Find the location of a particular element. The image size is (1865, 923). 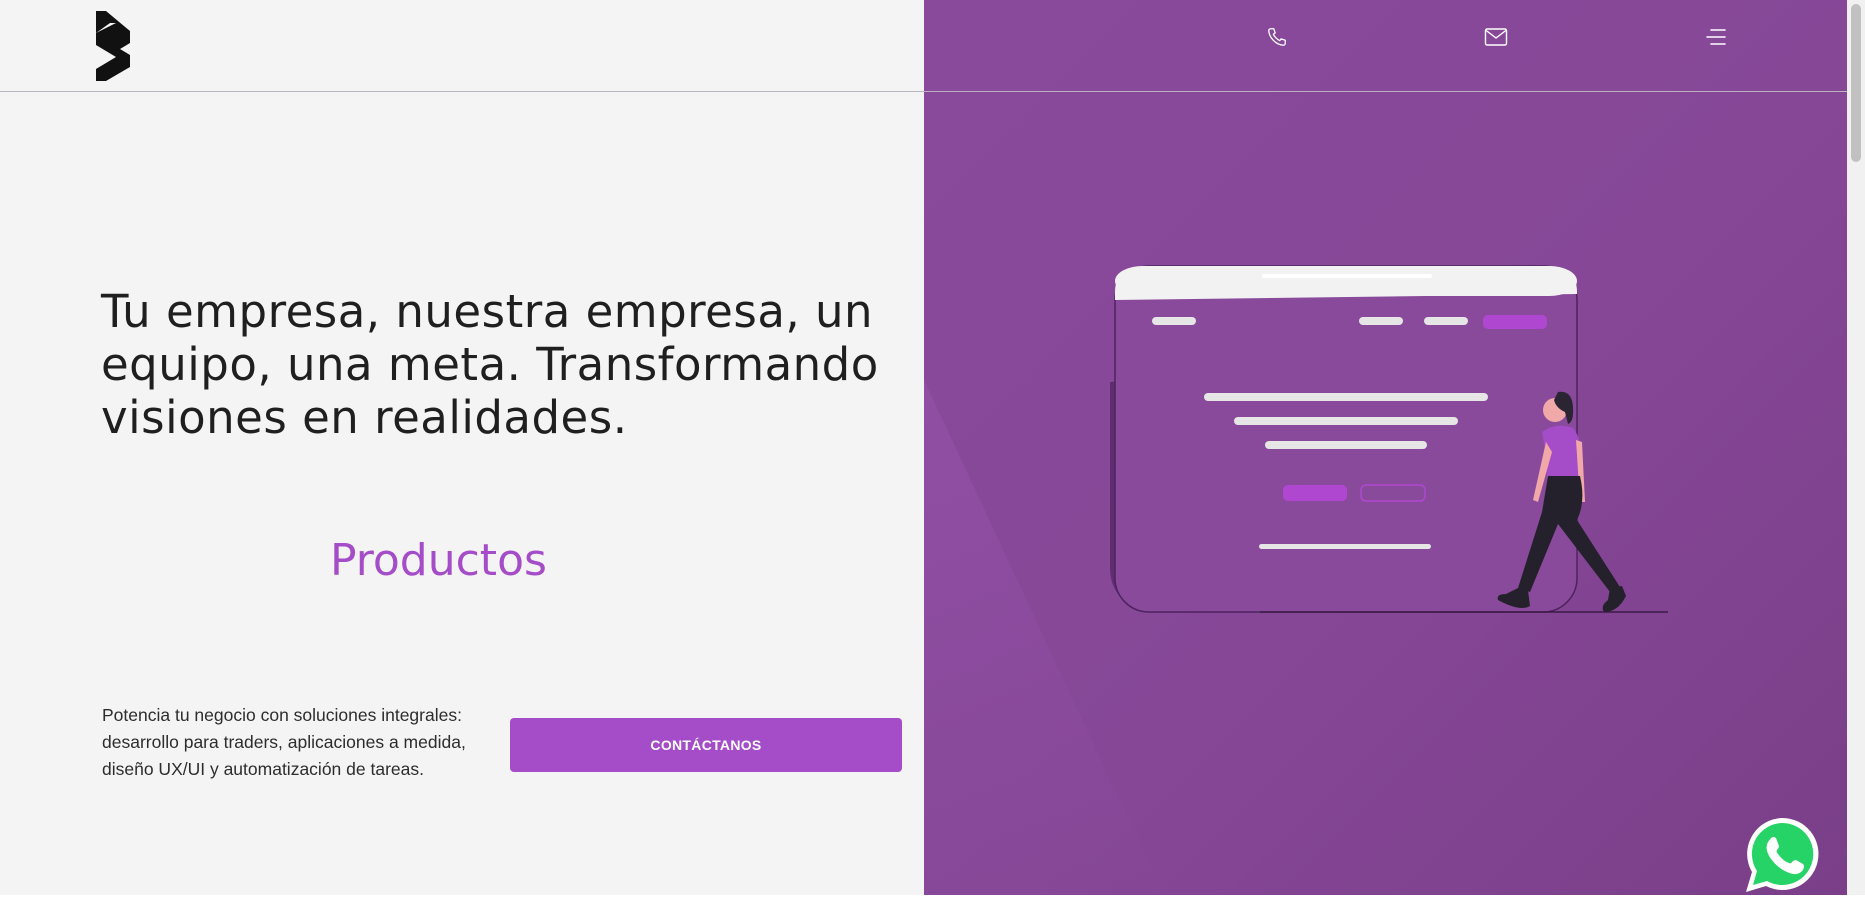

scrollbar-thumb is located at coordinates (1856, 83).